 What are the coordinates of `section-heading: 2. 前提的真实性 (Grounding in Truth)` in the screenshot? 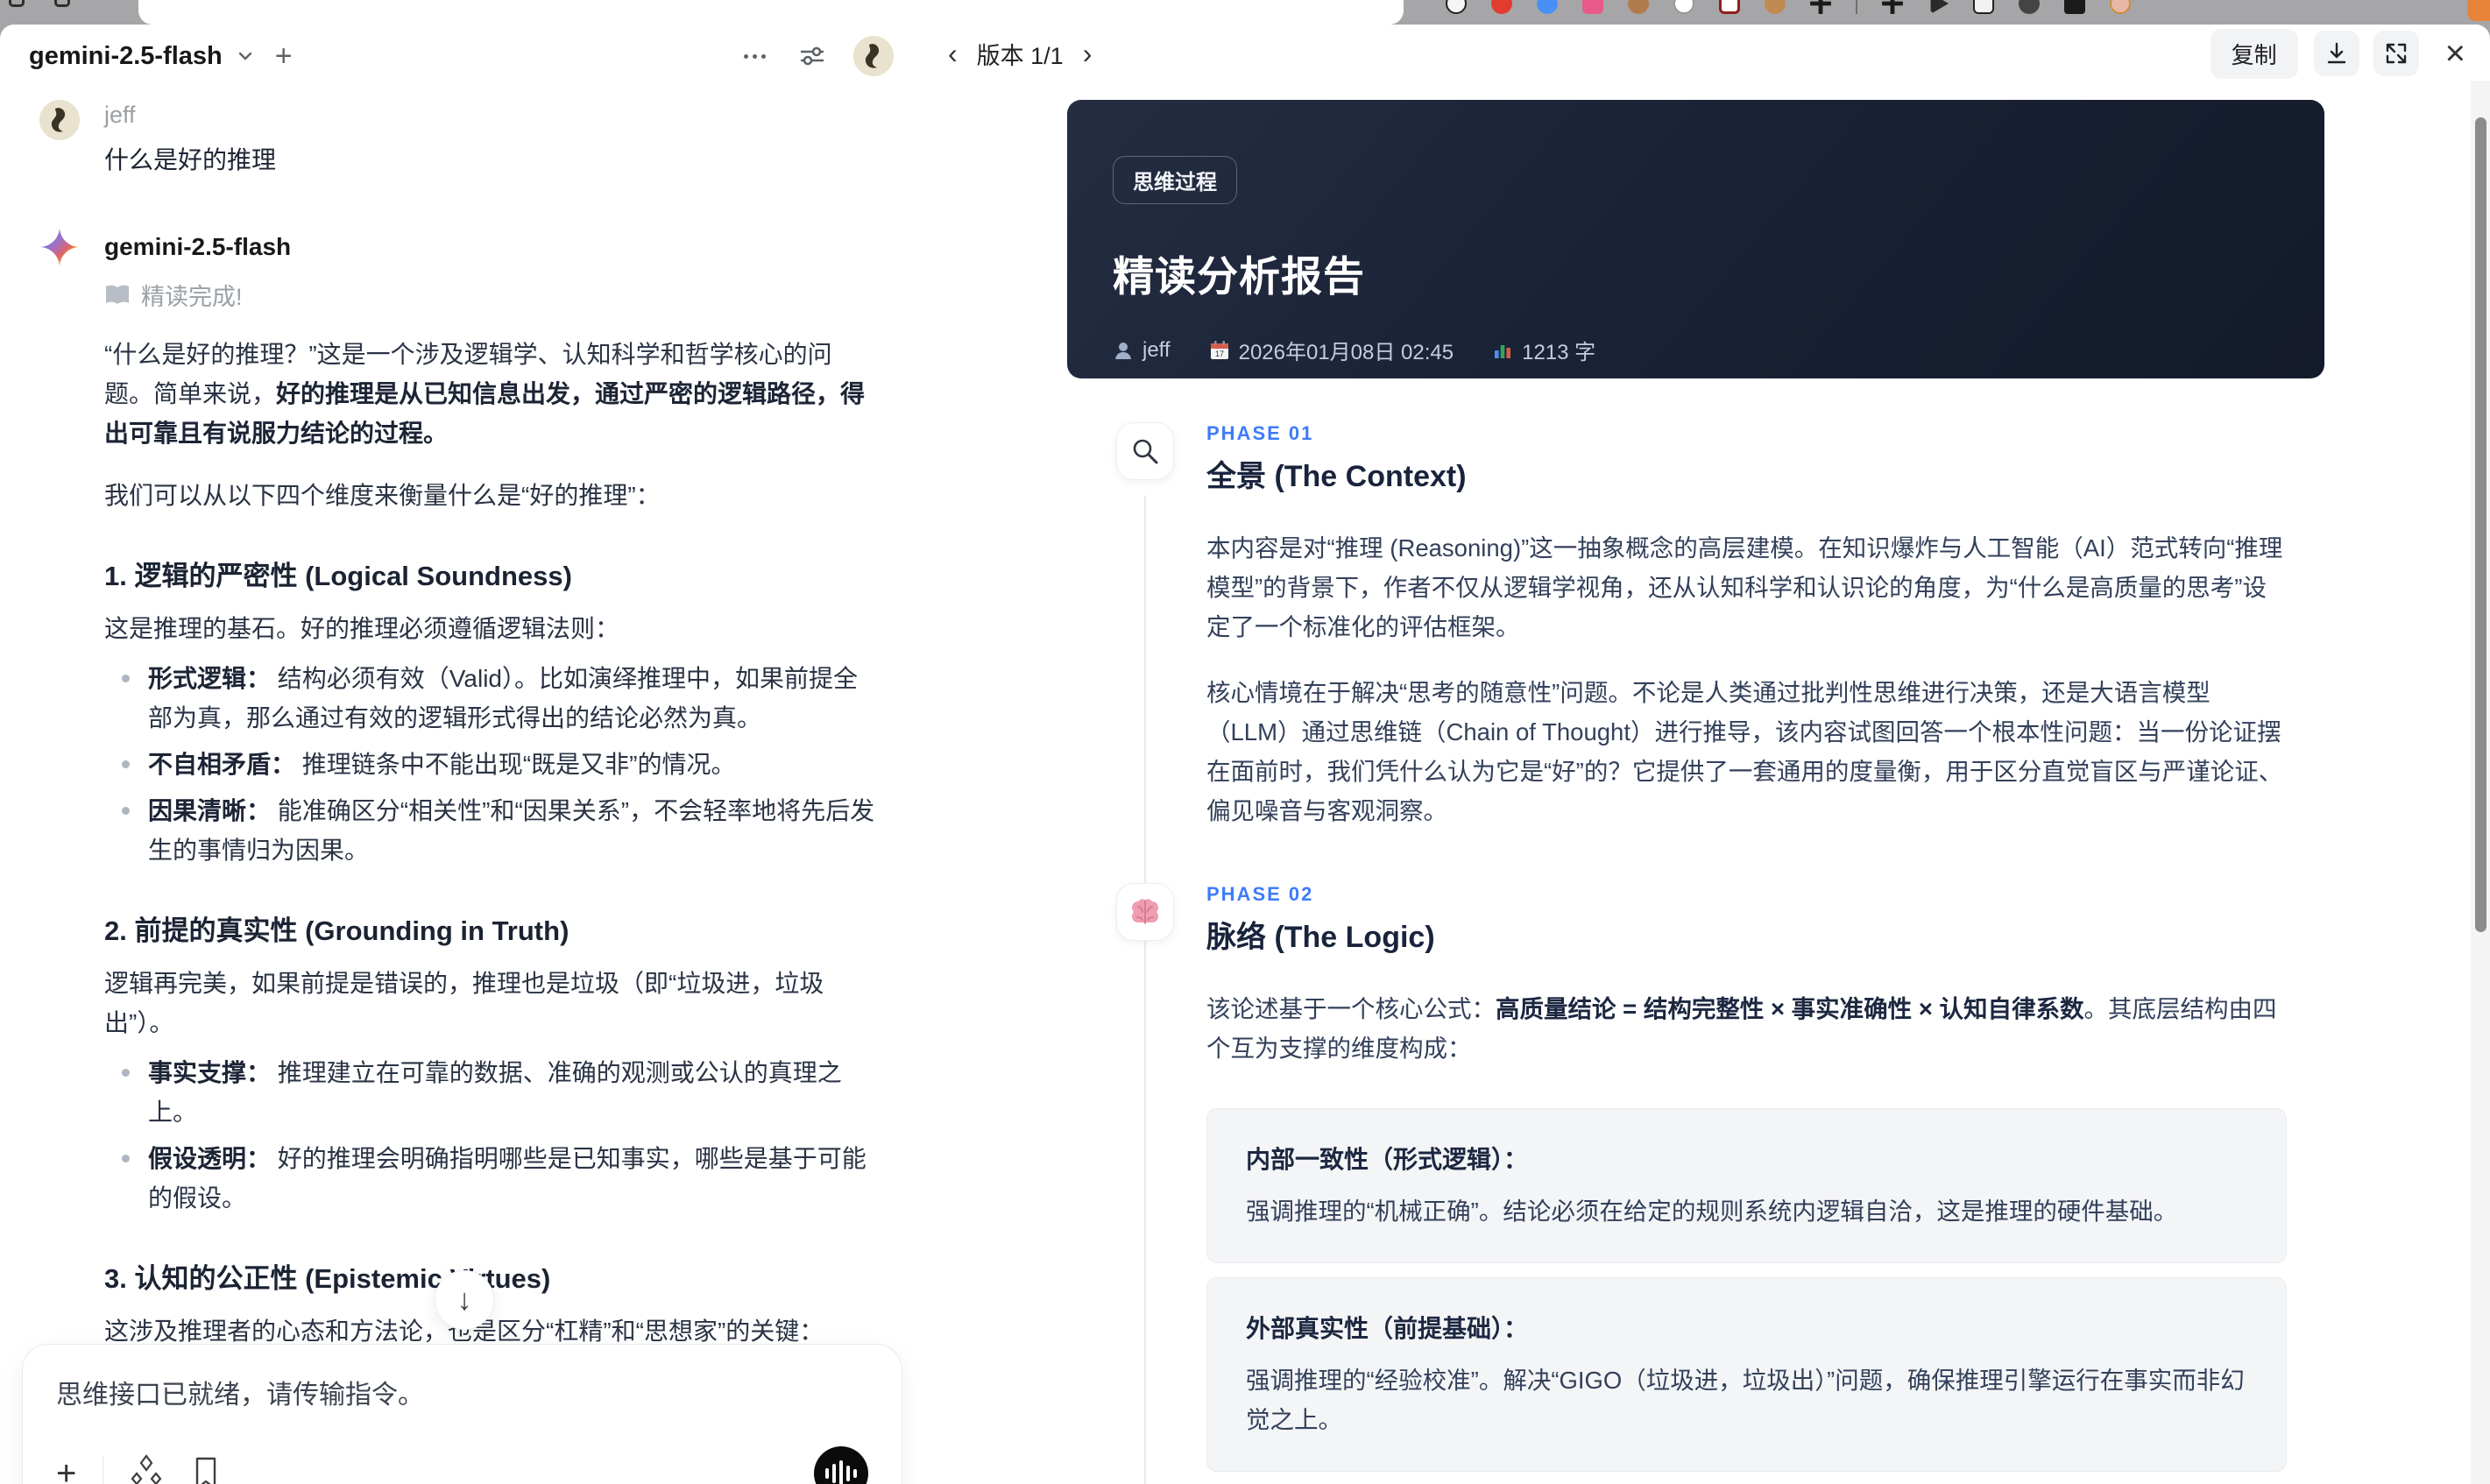 It's located at (337, 930).